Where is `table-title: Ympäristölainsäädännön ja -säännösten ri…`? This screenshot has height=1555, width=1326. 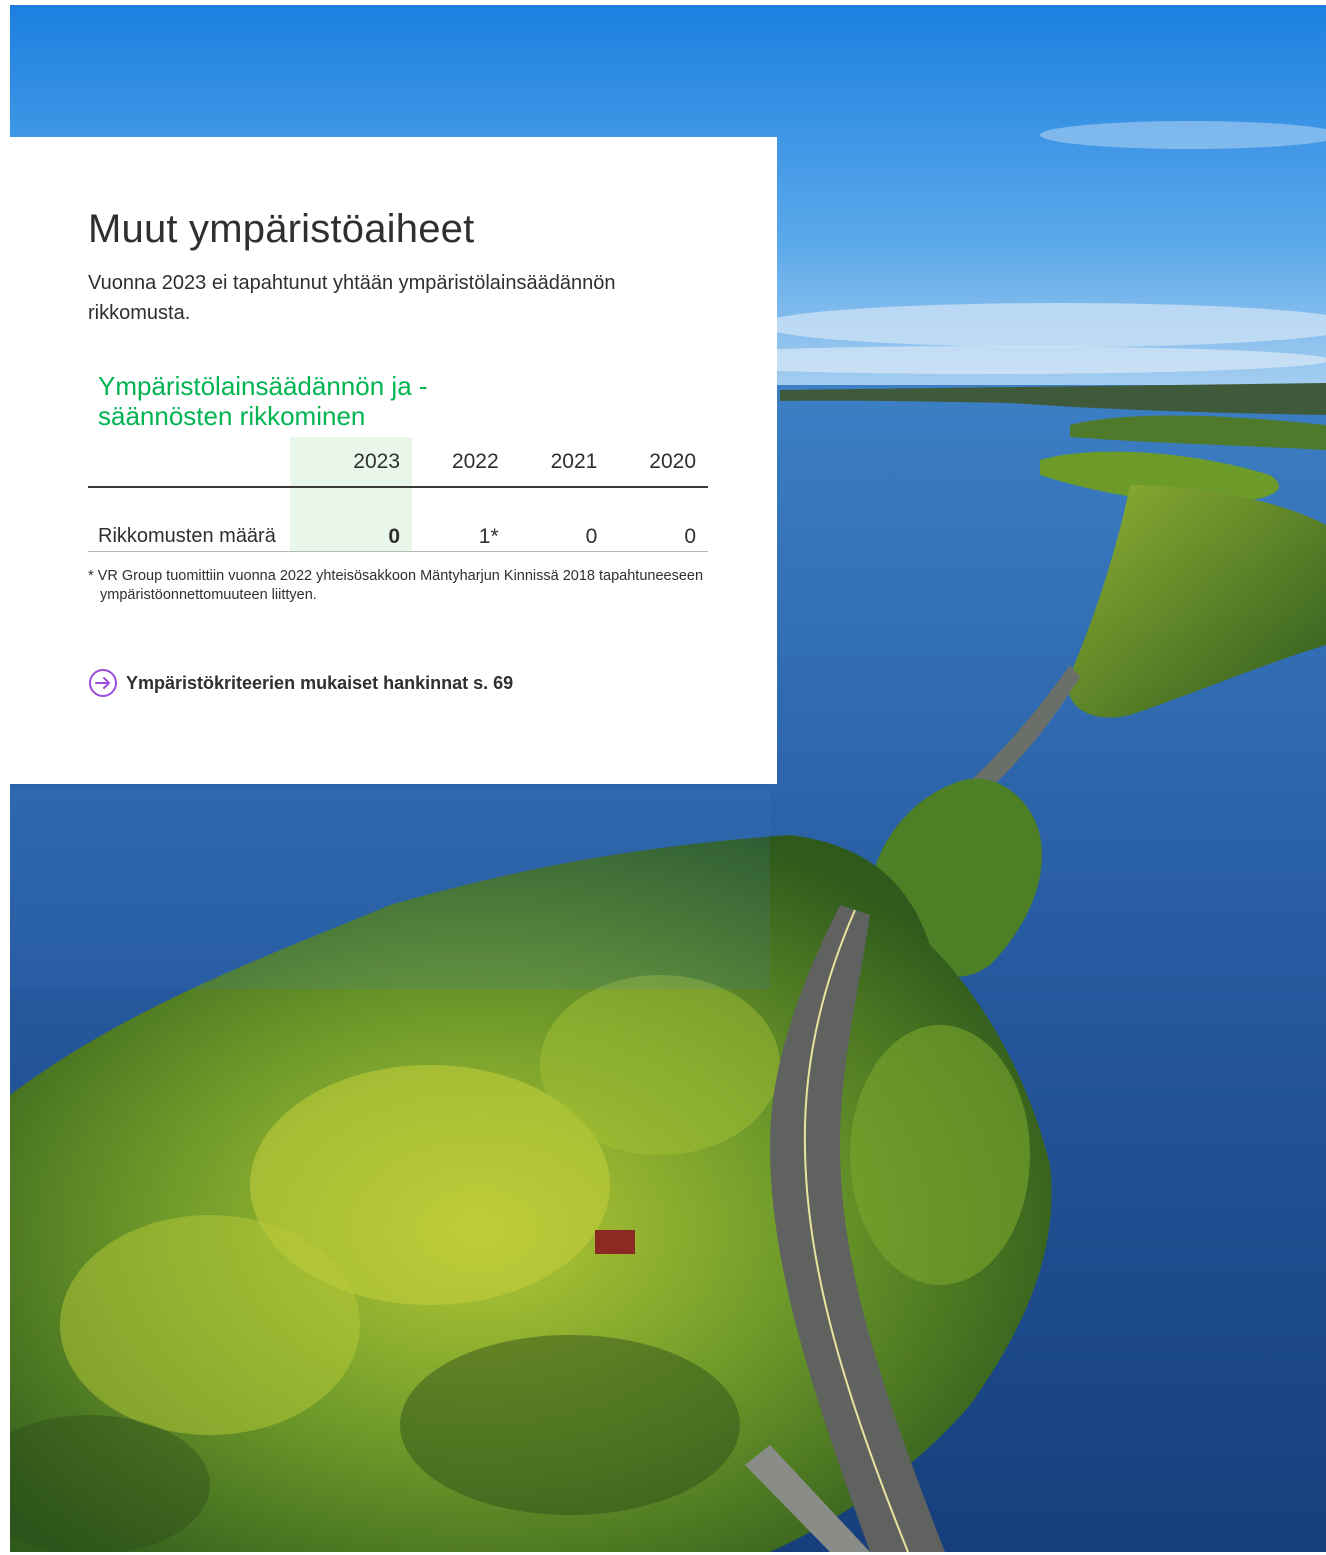
table-title: Ympäristölainsäädännön ja -säännösten ri… is located at coordinates (263, 401).